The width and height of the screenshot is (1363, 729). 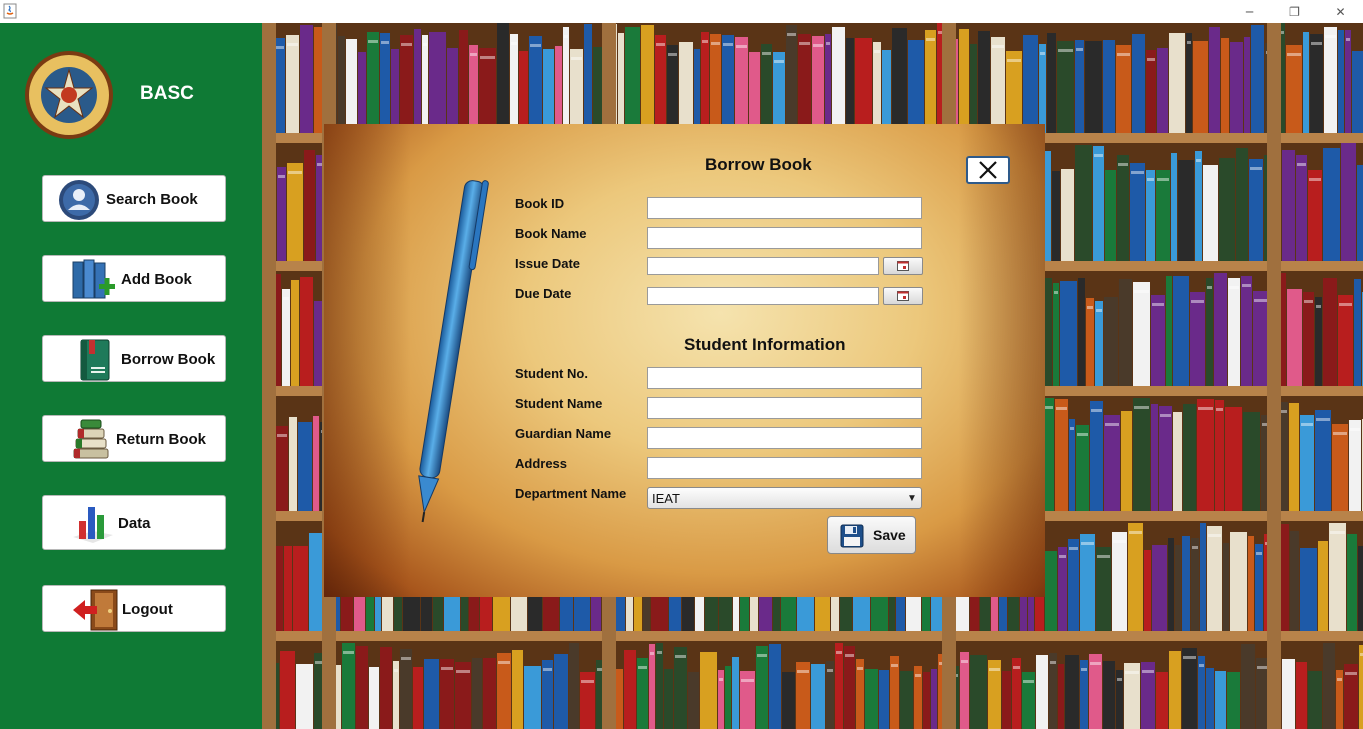 I want to click on add-book-label: Add Book, so click(x=156, y=279).